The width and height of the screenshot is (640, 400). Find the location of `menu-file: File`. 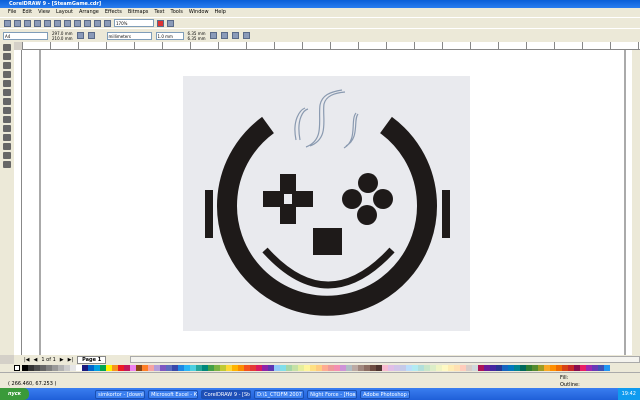

menu-file: File is located at coordinates (12, 12).